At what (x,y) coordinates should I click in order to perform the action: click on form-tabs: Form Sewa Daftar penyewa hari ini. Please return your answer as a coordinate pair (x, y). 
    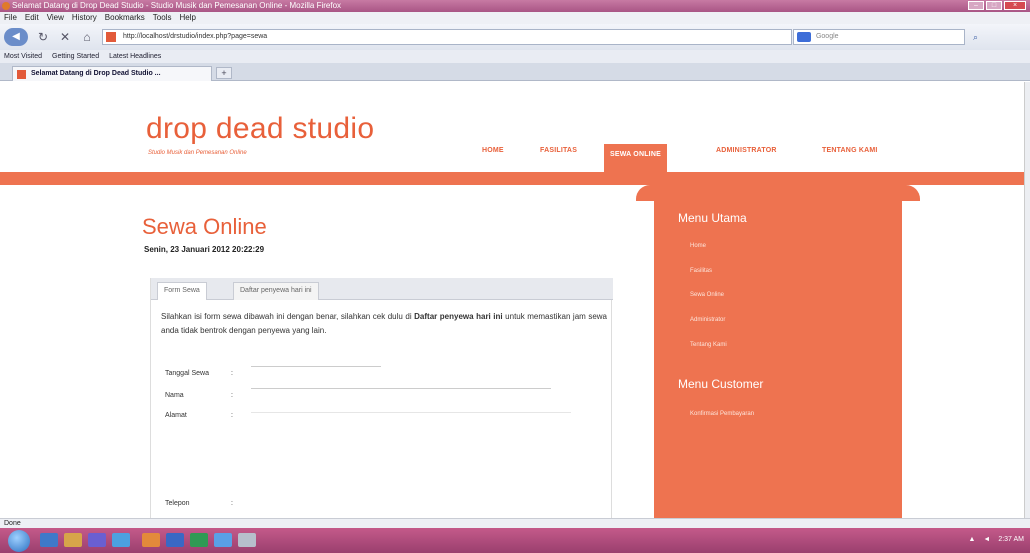
    Looking at the image, I should click on (382, 289).